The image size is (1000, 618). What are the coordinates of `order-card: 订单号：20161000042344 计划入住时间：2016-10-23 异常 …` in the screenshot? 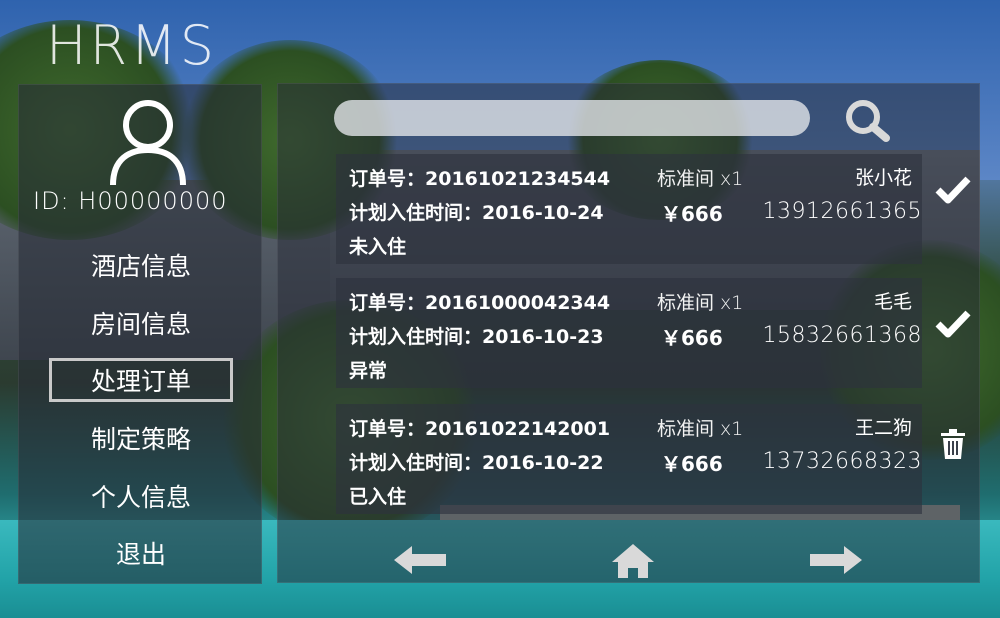 It's located at (629, 333).